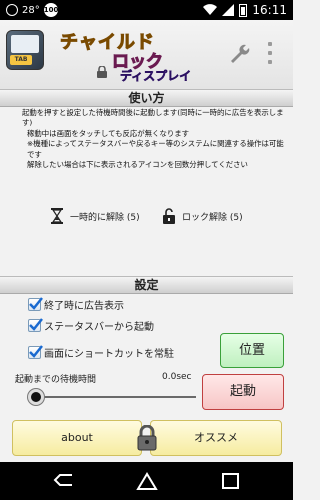 This screenshot has width=320, height=500. I want to click on wait-time-slider-thumb, so click(36, 397).